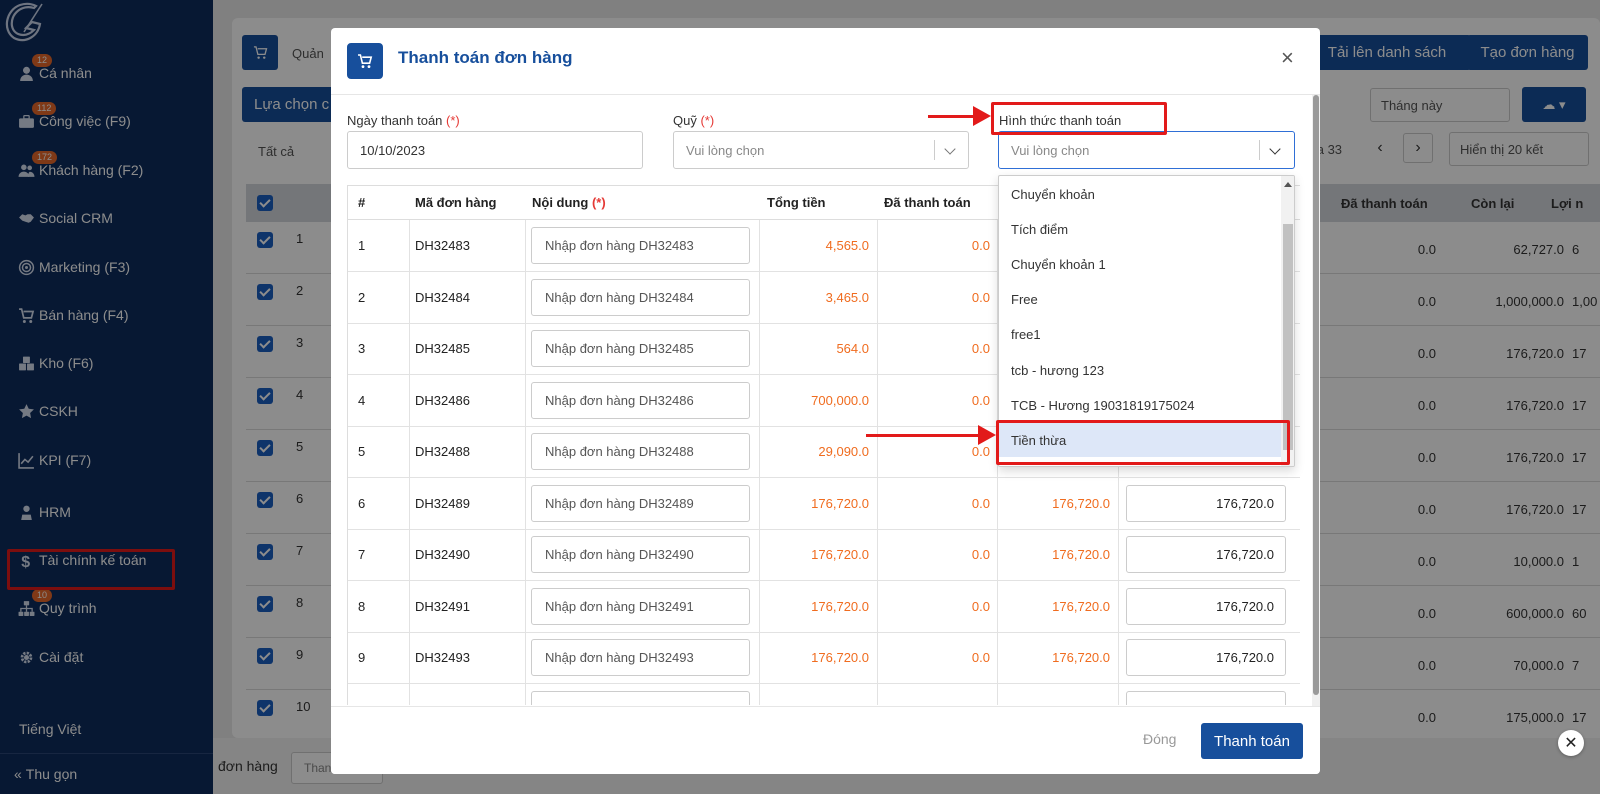  I want to click on dropdown-option: Chuyển khoản, so click(1140, 194).